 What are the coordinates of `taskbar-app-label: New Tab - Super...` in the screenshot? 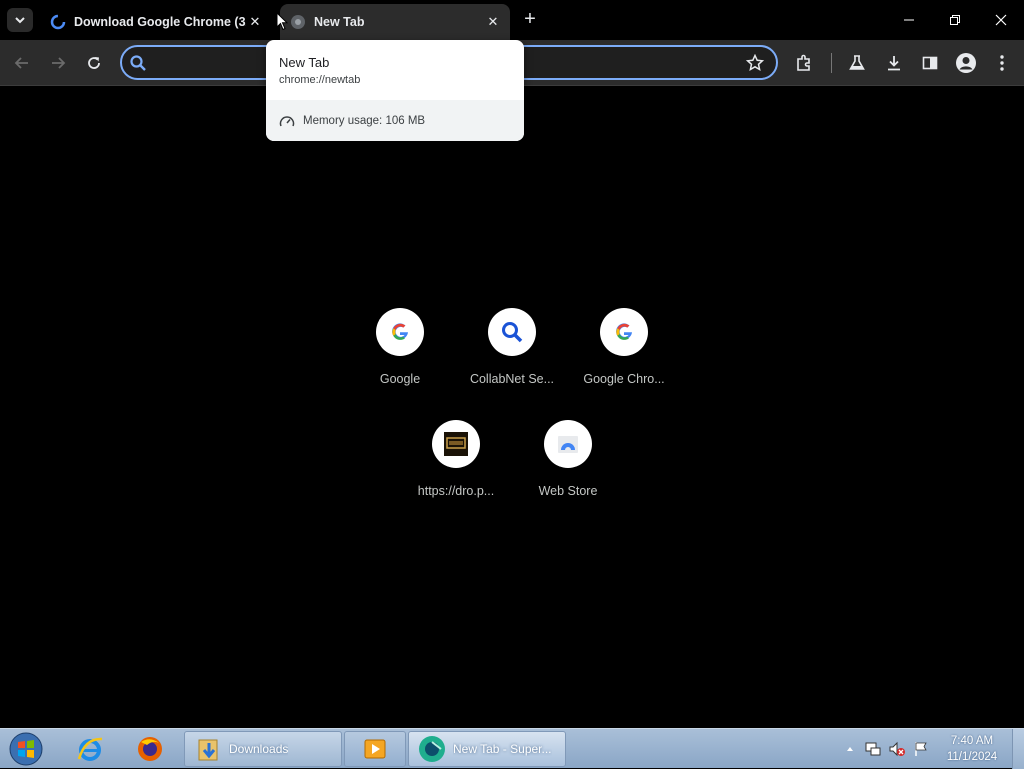 It's located at (502, 749).